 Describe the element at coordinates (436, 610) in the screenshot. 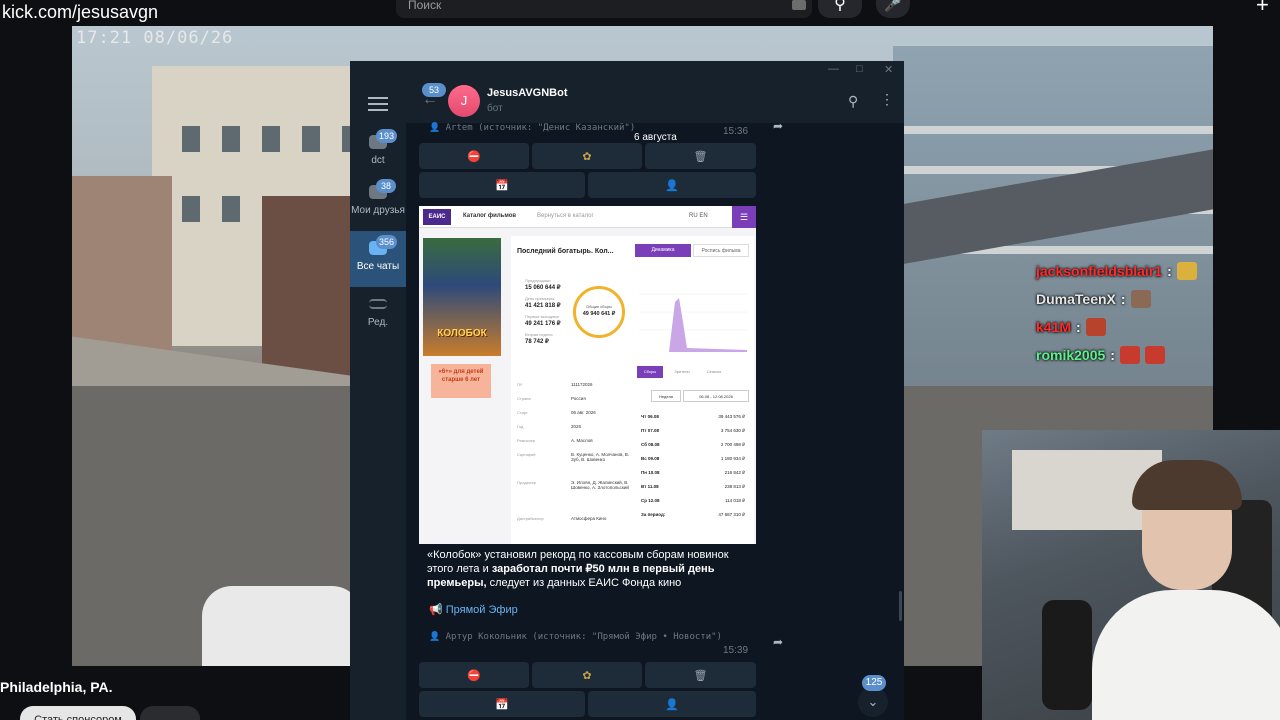

I see `megaphone-icon: 📢` at that location.